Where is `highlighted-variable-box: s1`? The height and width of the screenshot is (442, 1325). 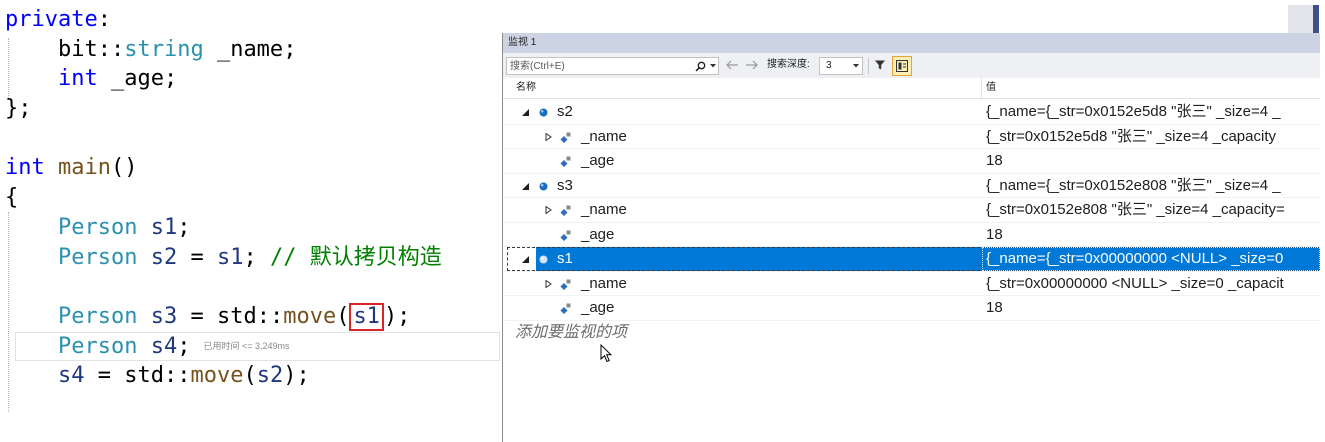 highlighted-variable-box: s1 is located at coordinates (366, 316).